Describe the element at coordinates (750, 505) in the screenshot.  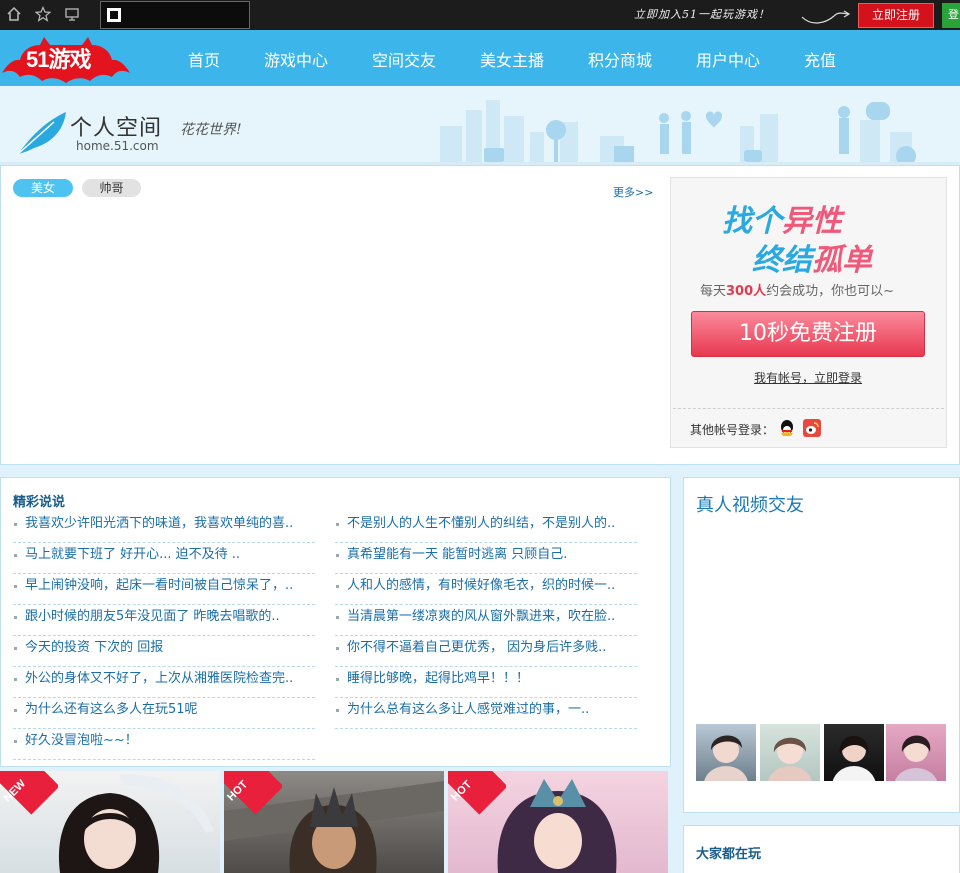
I see `video-title: 真人视频交友` at that location.